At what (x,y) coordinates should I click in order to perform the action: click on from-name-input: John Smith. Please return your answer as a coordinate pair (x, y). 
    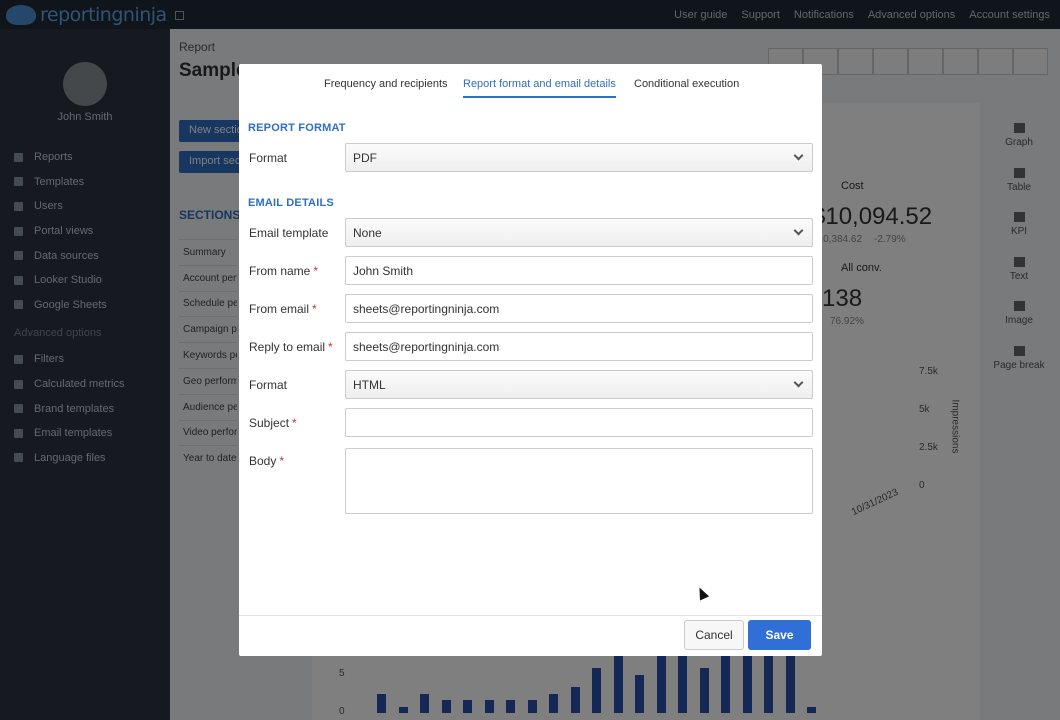
    Looking at the image, I should click on (579, 270).